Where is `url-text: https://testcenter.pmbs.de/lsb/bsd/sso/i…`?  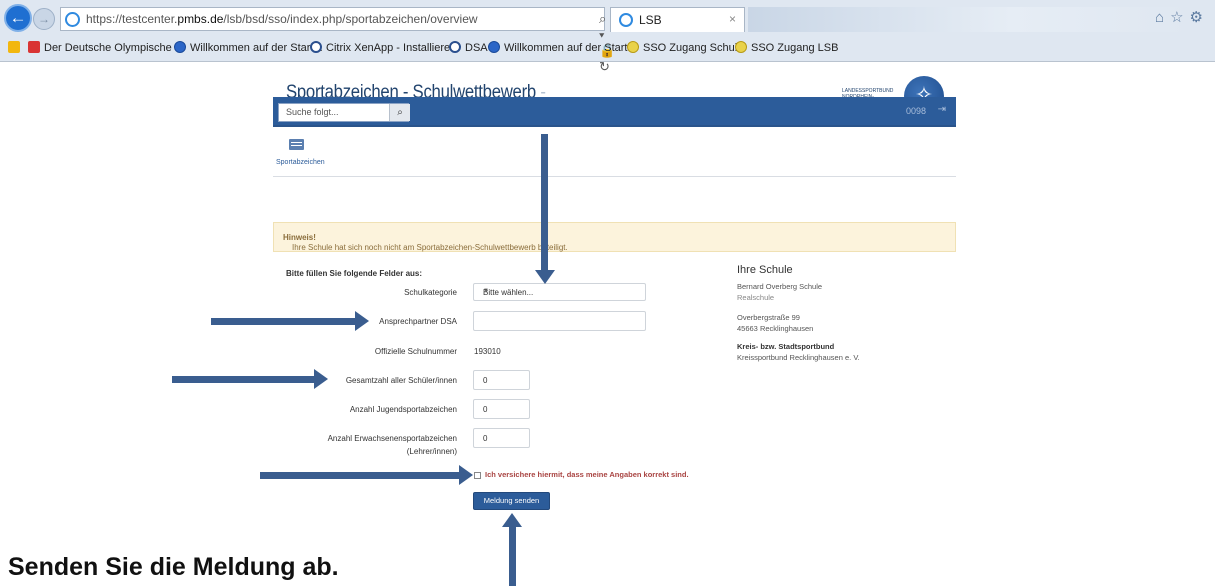
url-text: https://testcenter.pmbs.de/lsb/bsd/sso/i… is located at coordinates (282, 19).